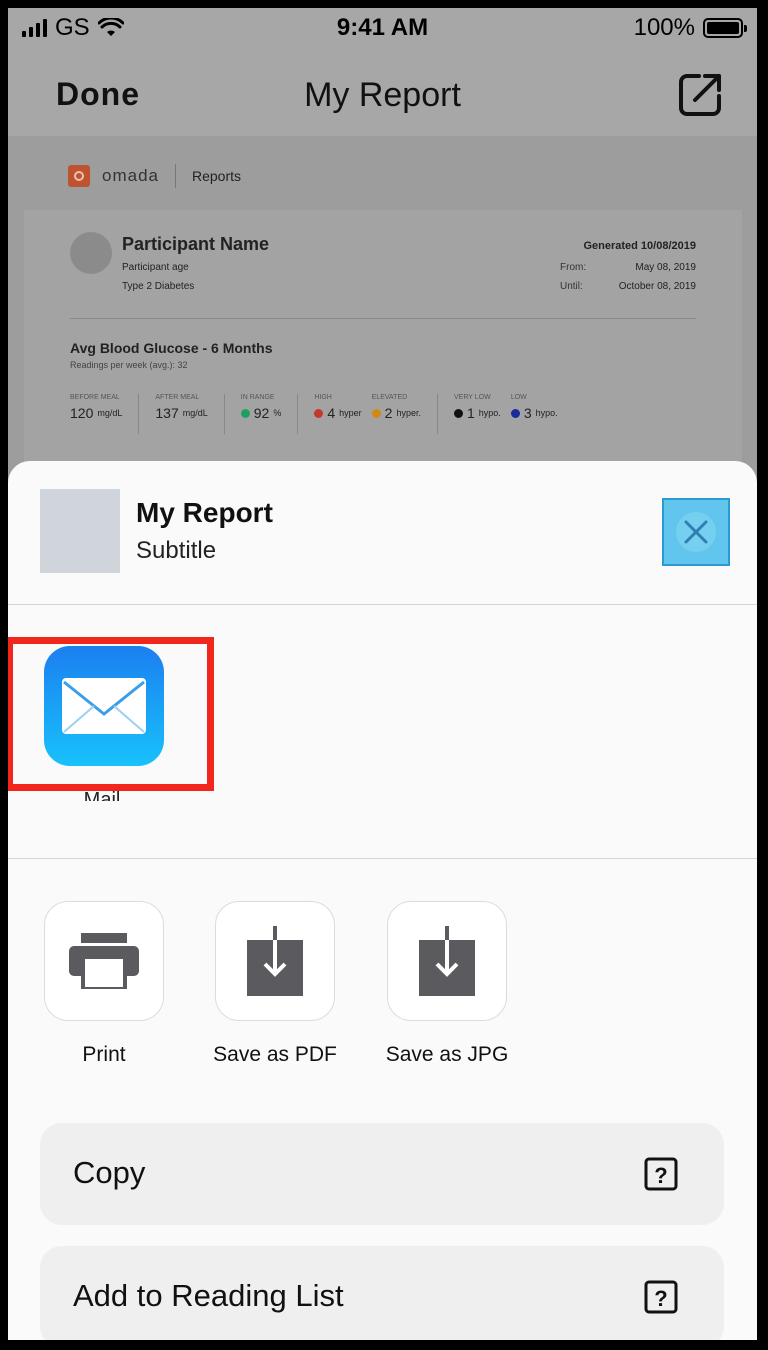 The height and width of the screenshot is (1350, 768). Describe the element at coordinates (657, 286) in the screenshot. I see `until-value: October 08, 2019` at that location.